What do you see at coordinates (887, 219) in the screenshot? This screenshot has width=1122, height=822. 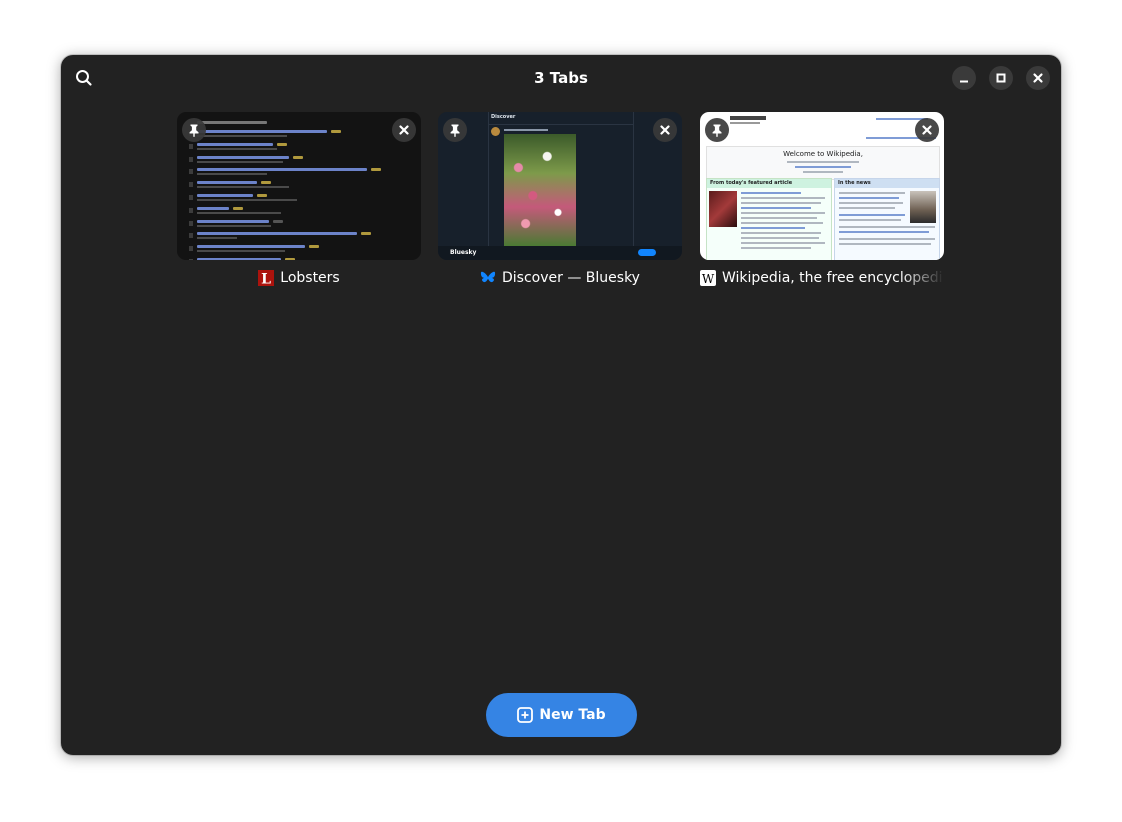 I see `in-the-news-box: In the news` at bounding box center [887, 219].